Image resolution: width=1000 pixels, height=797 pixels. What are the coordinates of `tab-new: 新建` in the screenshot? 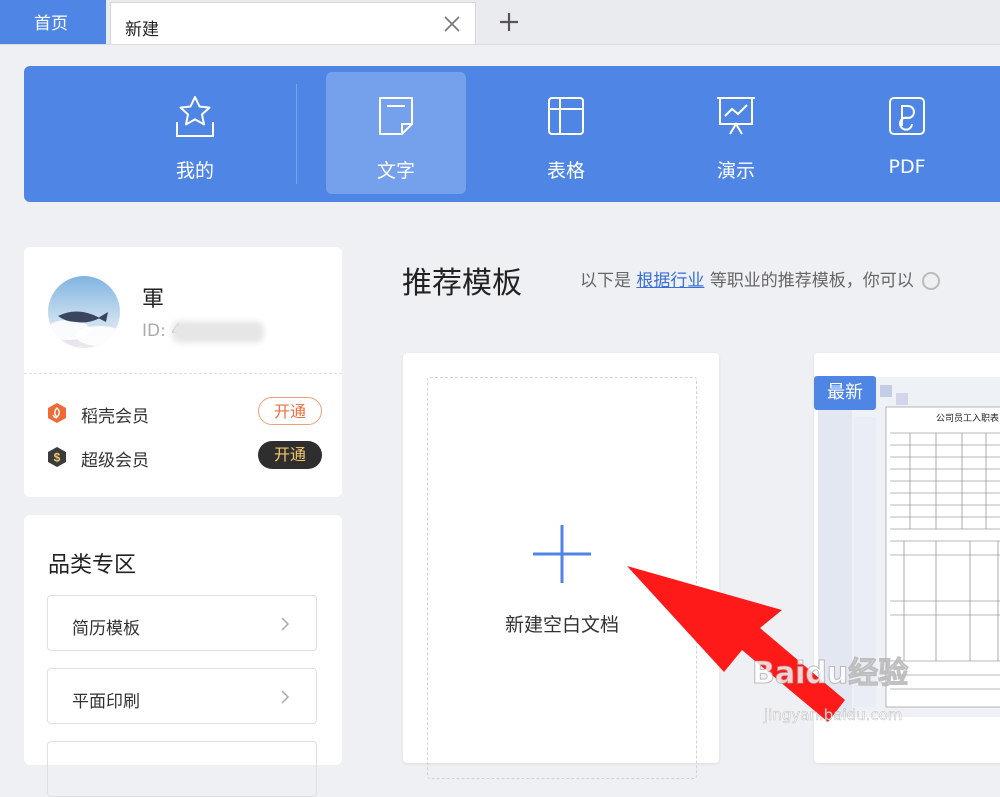 It's located at (293, 23).